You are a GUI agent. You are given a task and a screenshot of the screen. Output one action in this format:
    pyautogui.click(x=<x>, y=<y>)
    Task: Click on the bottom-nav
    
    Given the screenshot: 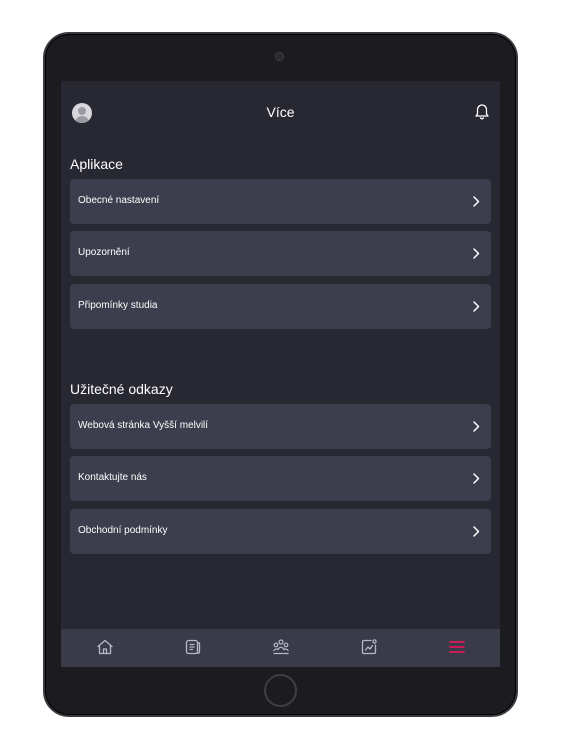 What is the action you would take?
    pyautogui.click(x=280, y=648)
    